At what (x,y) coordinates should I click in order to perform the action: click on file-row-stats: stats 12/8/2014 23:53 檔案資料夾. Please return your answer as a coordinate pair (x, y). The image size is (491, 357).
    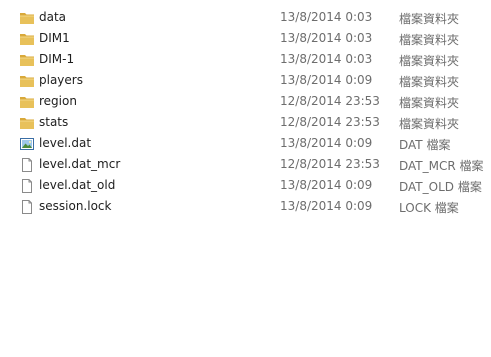
    Looking at the image, I should click on (245, 122).